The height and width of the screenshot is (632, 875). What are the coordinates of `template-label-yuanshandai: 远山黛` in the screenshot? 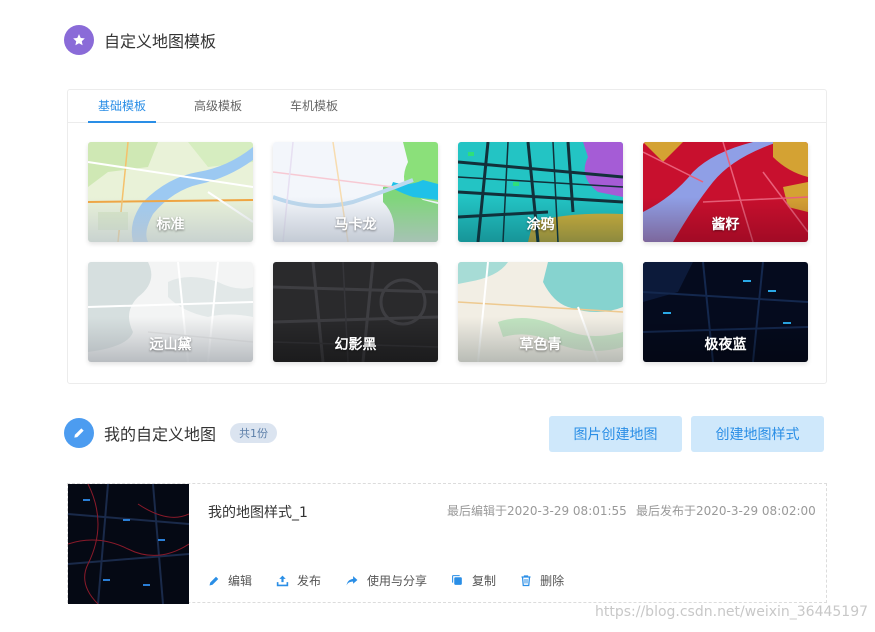 It's located at (170, 345).